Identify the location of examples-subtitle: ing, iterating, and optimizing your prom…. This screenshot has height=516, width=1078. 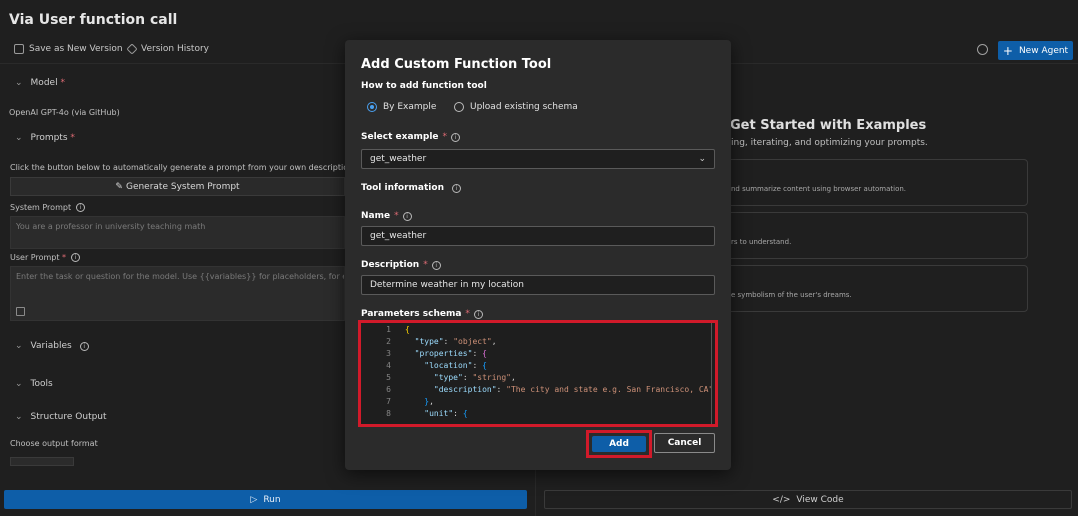
(829, 143).